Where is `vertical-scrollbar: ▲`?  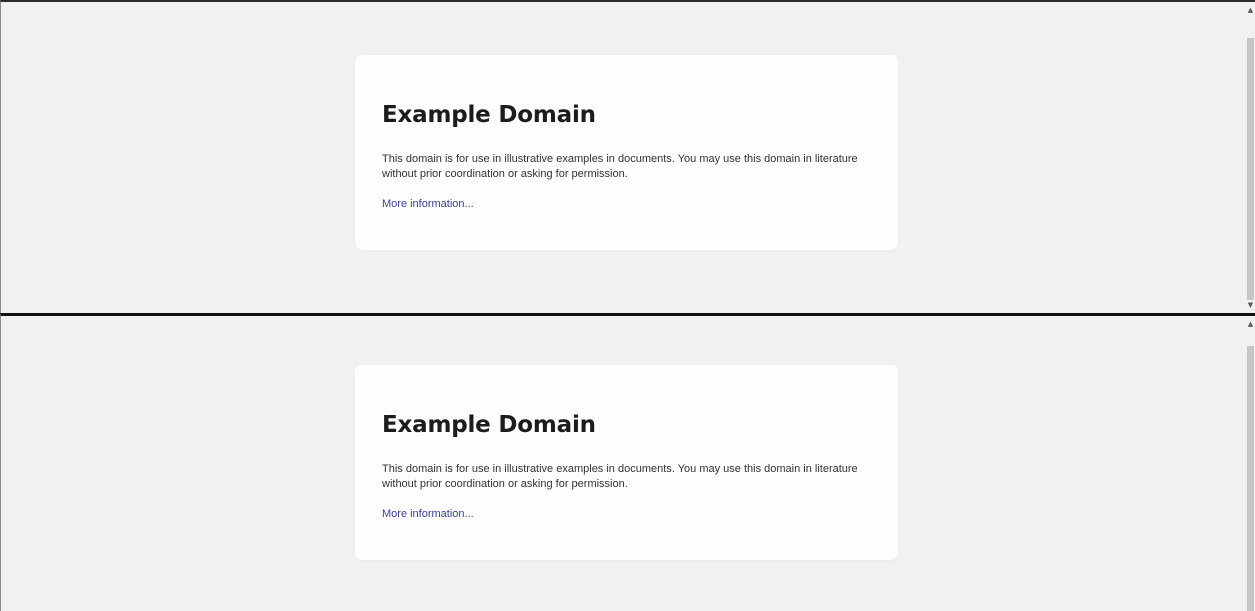 vertical-scrollbar: ▲ is located at coordinates (1250, 463).